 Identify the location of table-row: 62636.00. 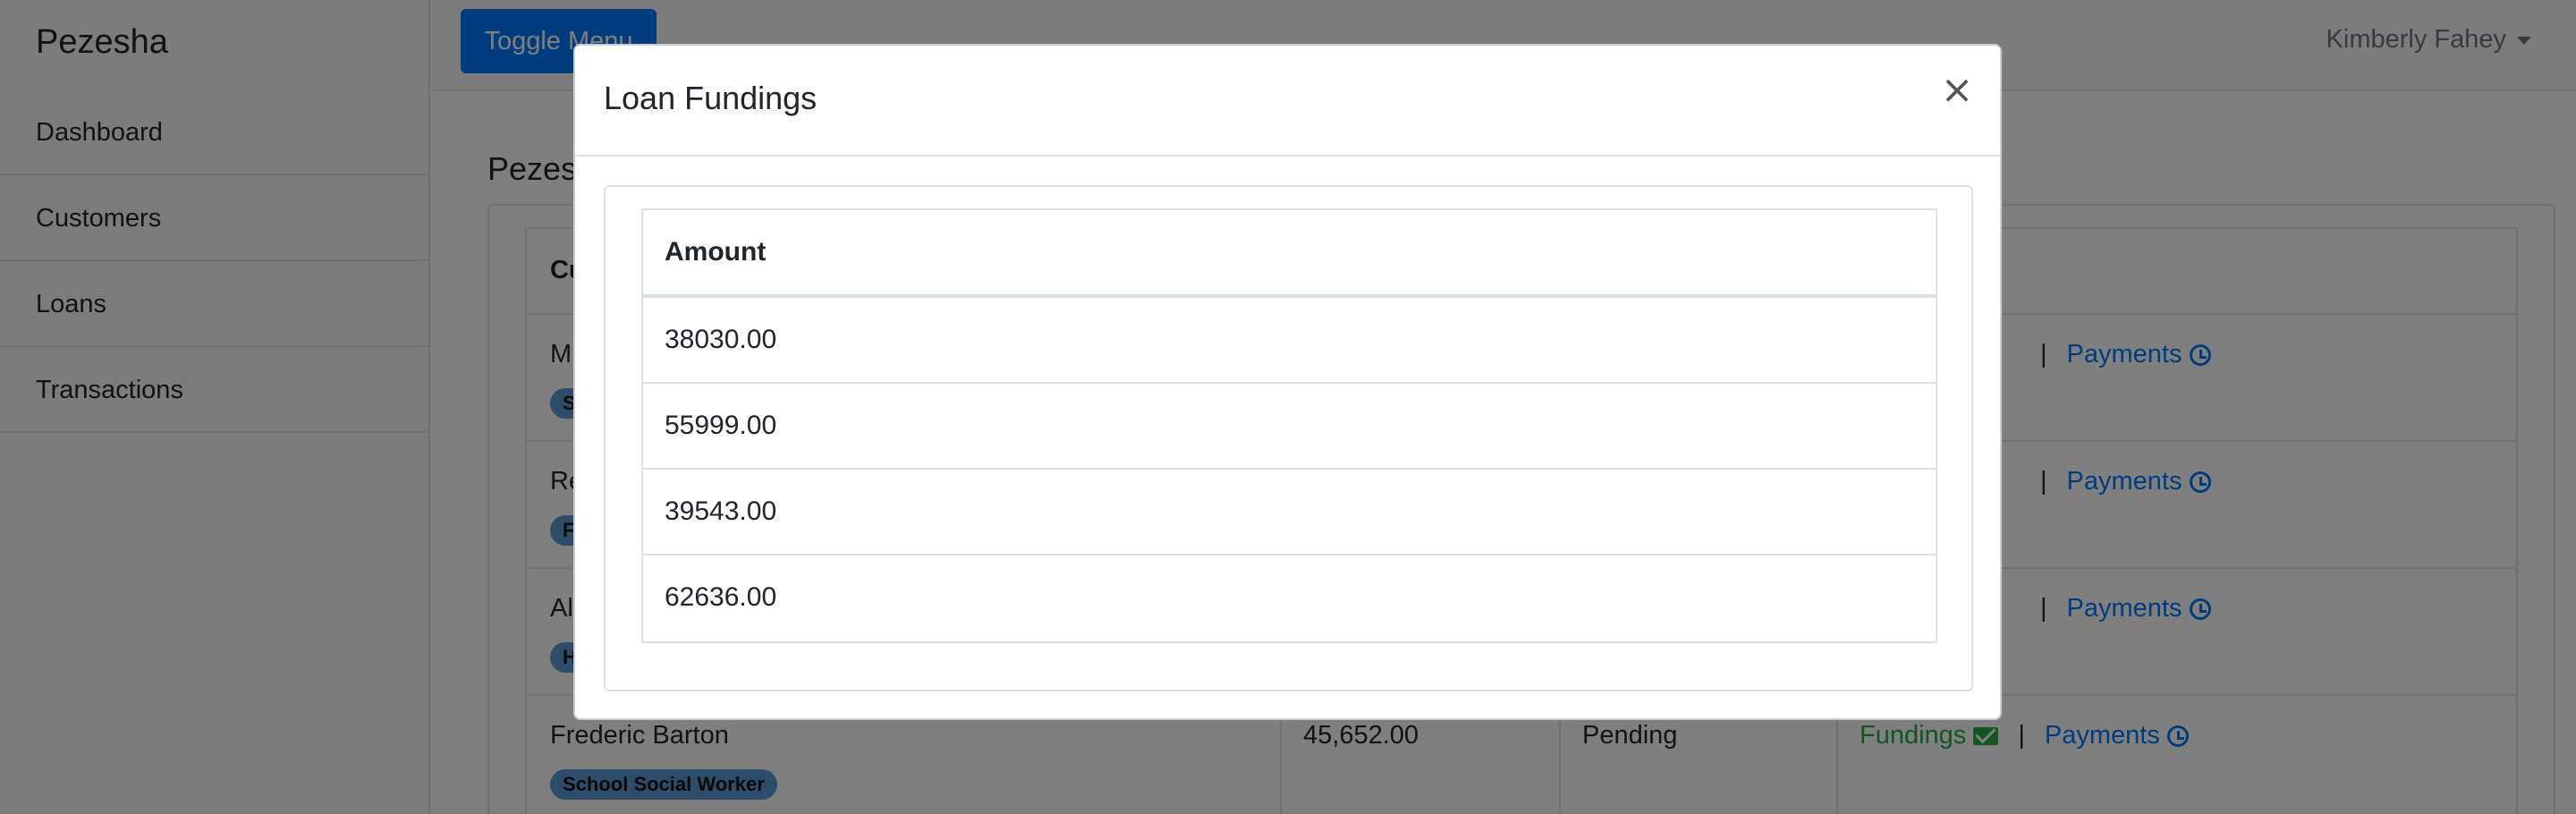
(721, 597).